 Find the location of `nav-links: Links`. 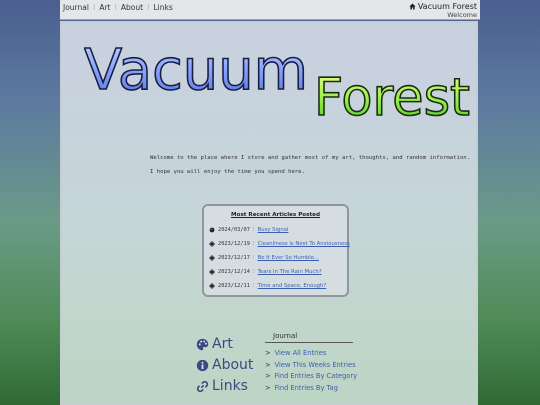

nav-links: Links is located at coordinates (162, 7).